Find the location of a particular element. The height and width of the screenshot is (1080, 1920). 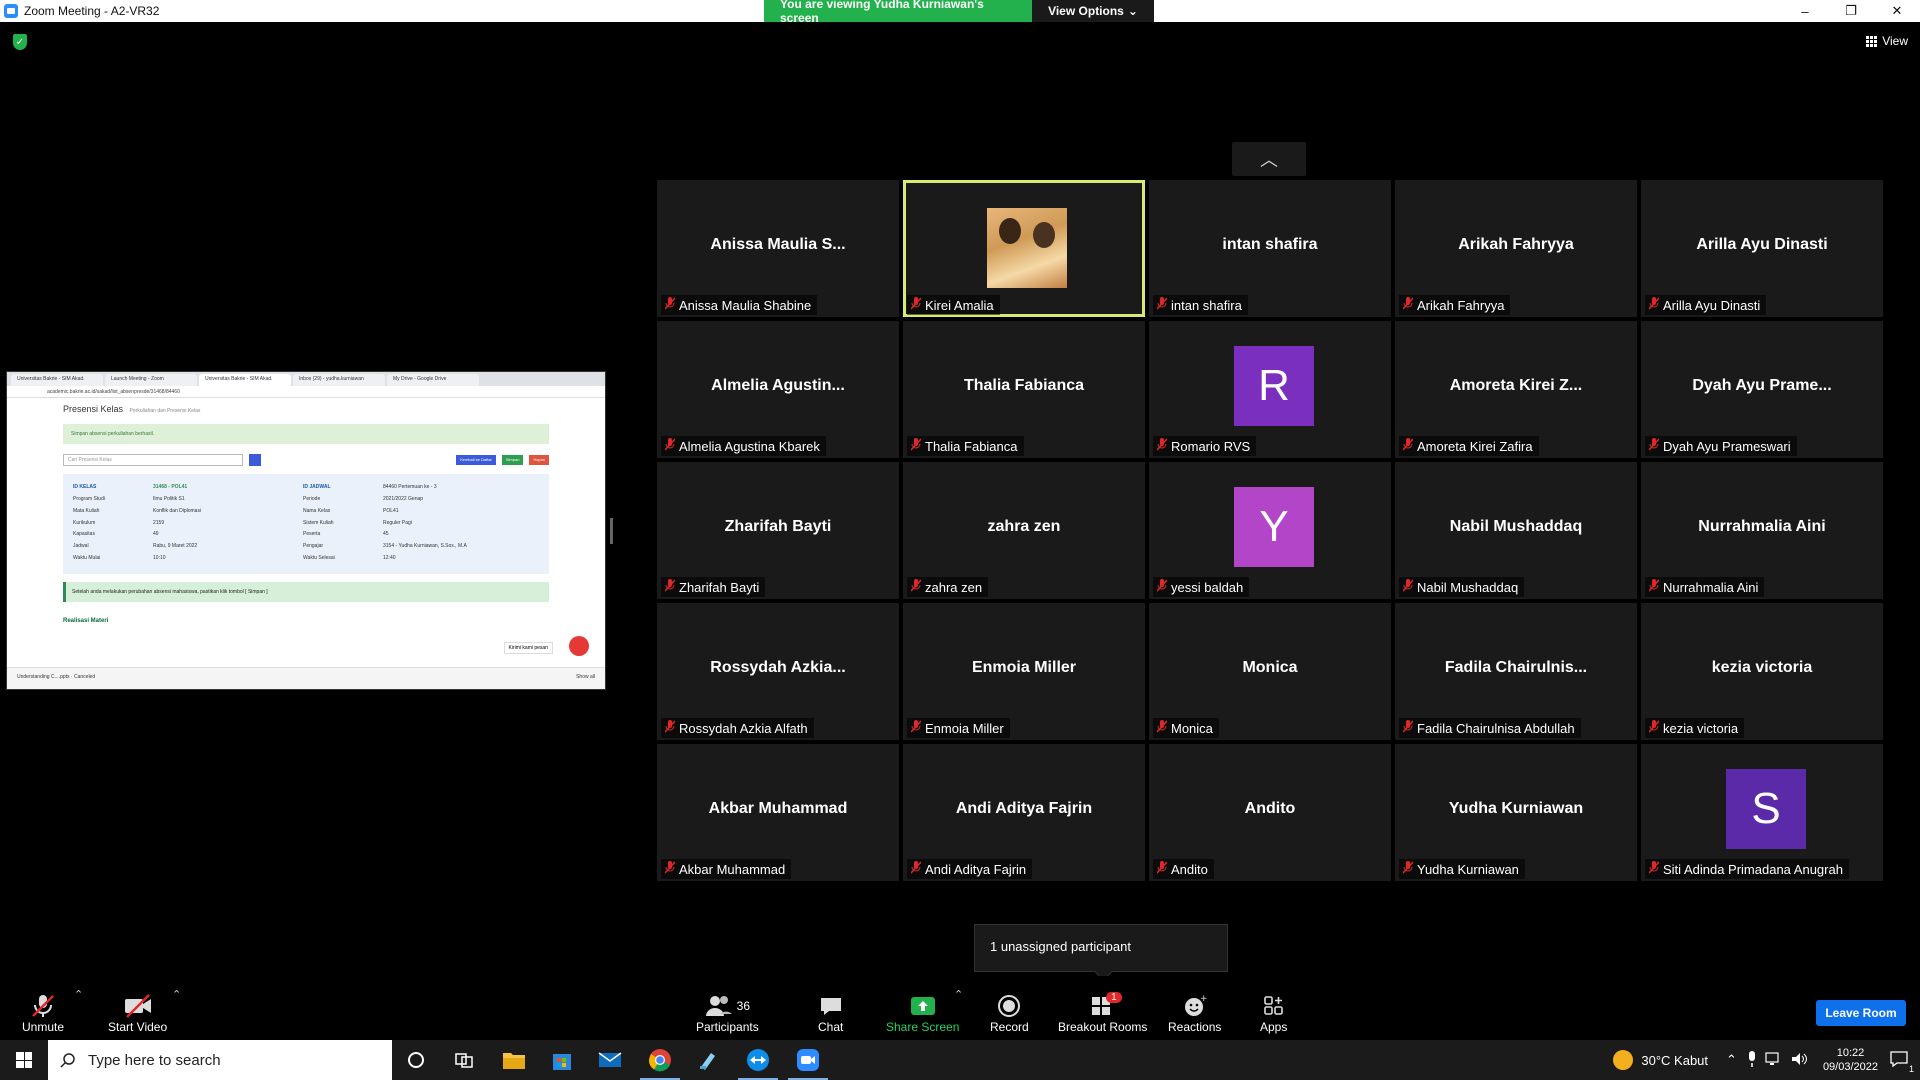

participant-name-label: intan shafira is located at coordinates (1200, 305).